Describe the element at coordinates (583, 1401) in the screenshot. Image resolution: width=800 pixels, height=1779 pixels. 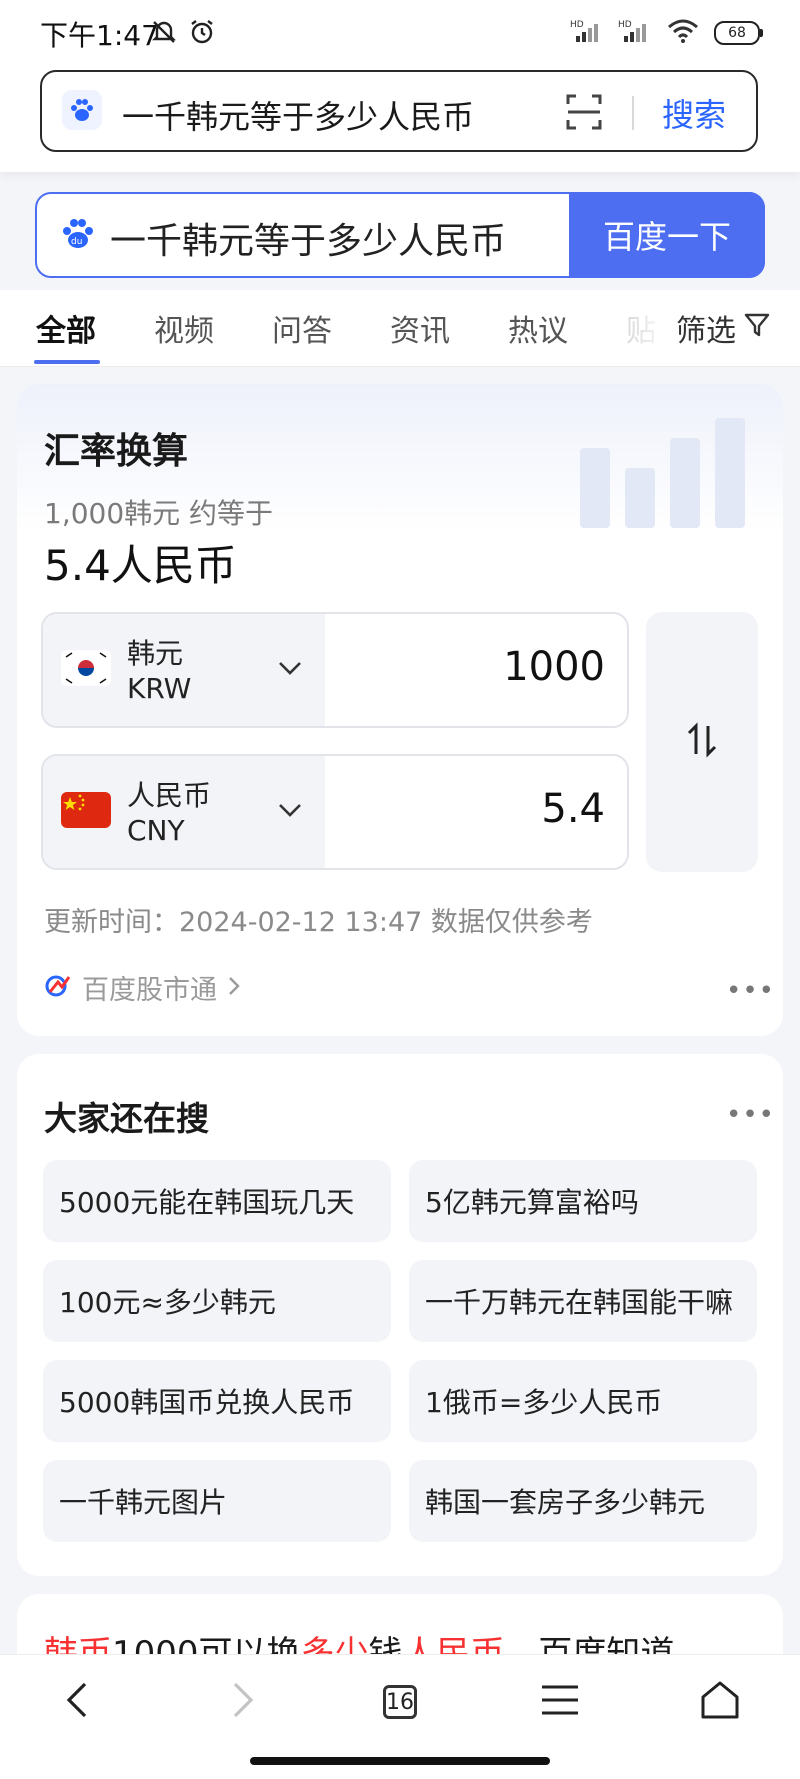
I see `related-item: 1俄币=多少人民币` at that location.